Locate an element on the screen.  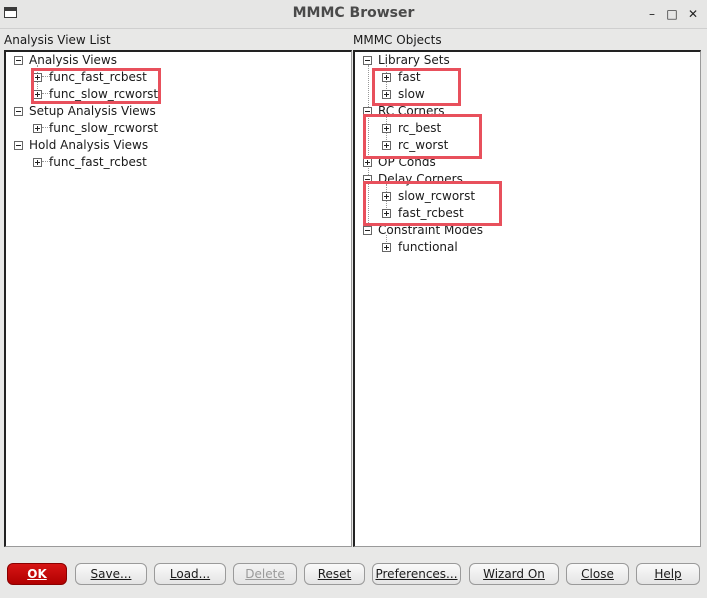
tree-group-analysis-views: Analysis Views is located at coordinates (73, 60).